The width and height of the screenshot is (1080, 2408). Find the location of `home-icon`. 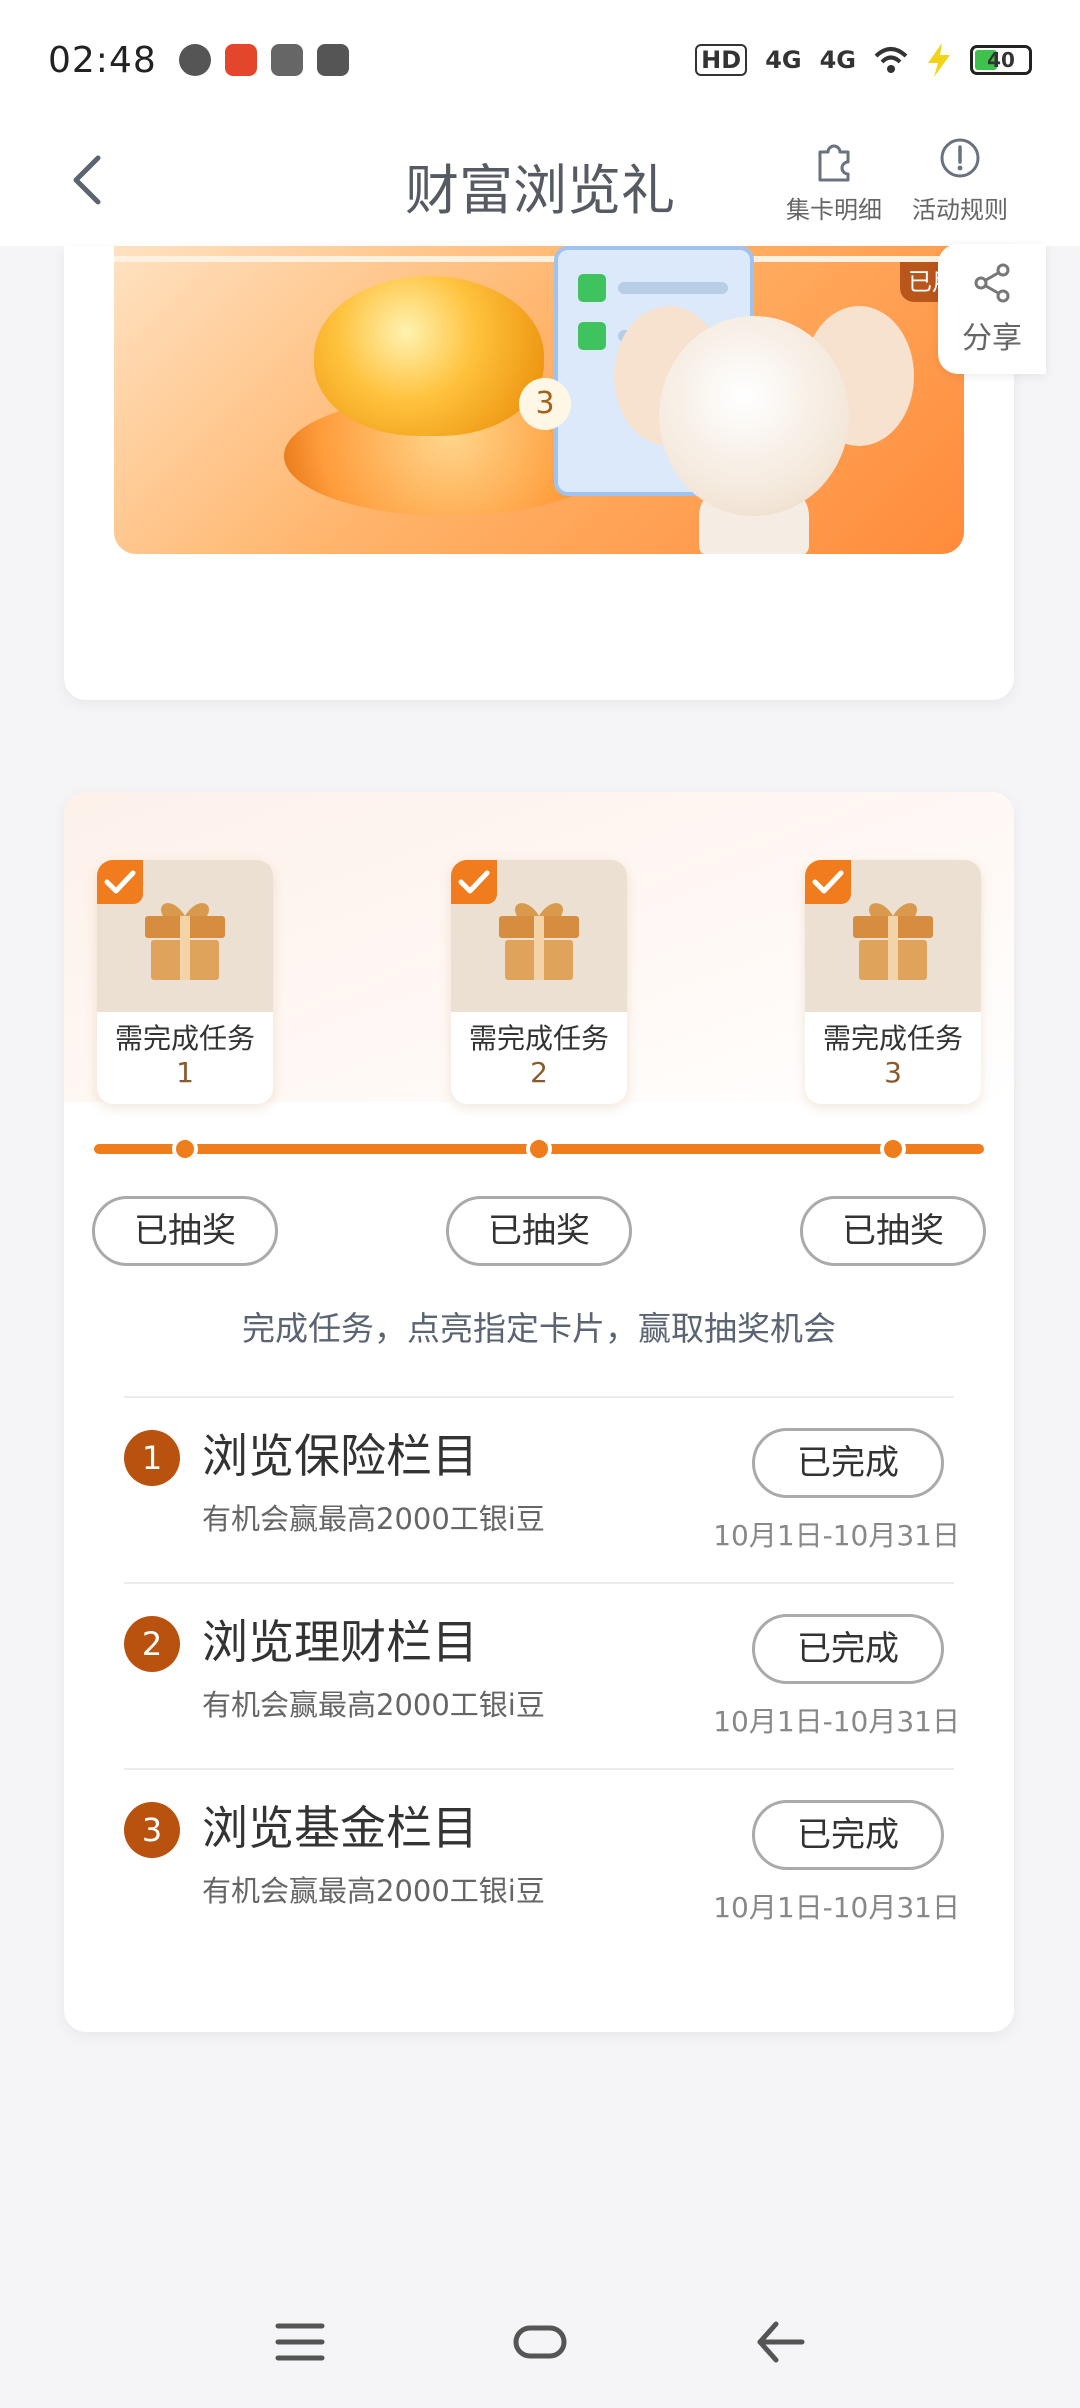

home-icon is located at coordinates (540, 2342).